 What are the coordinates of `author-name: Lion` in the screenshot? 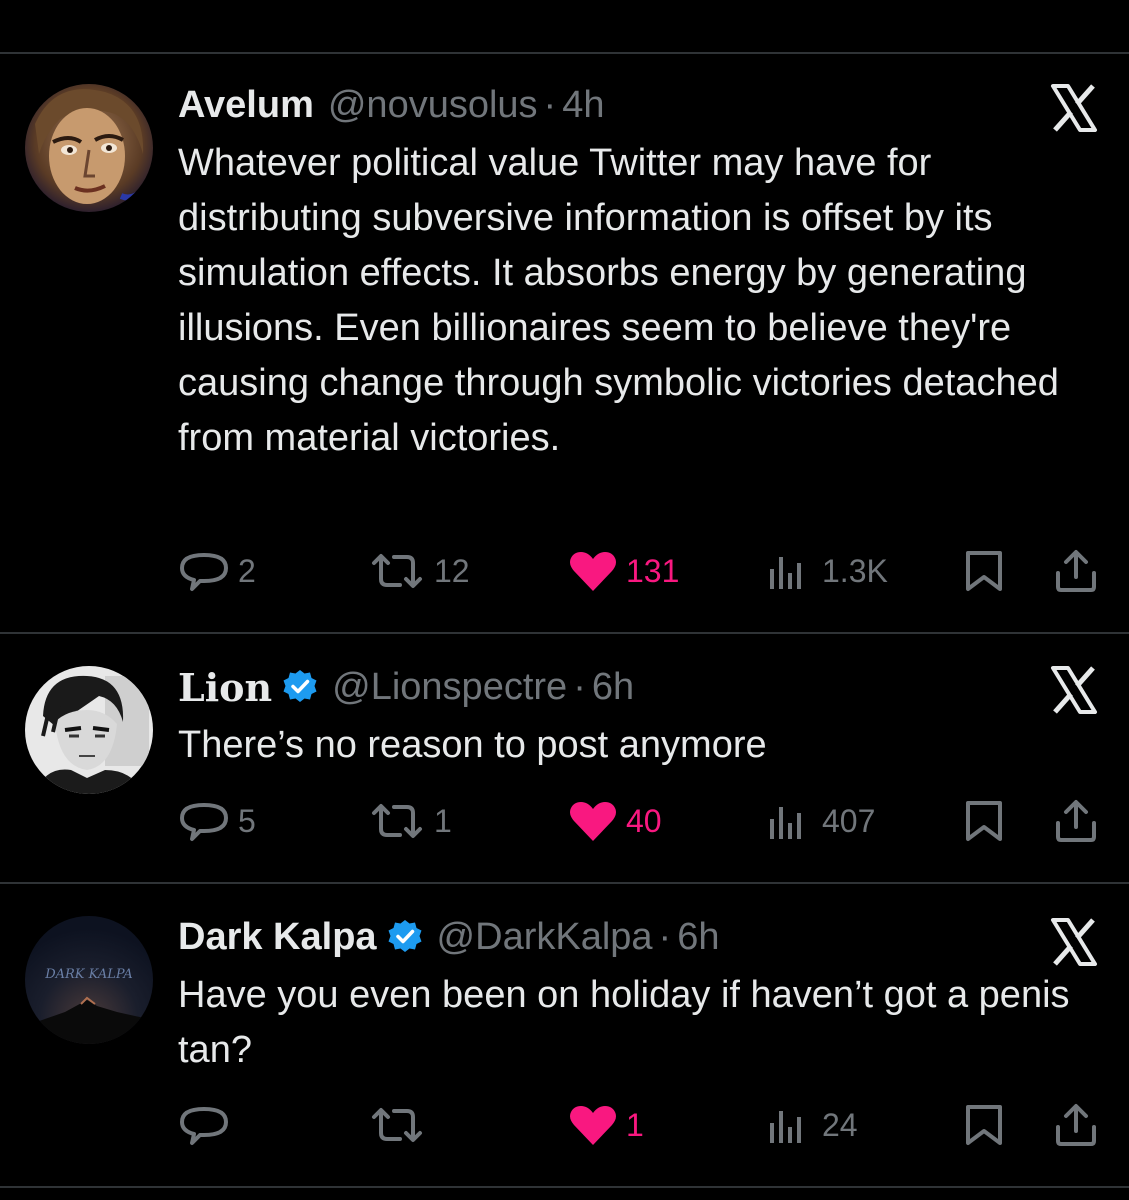 It's located at (225, 687).